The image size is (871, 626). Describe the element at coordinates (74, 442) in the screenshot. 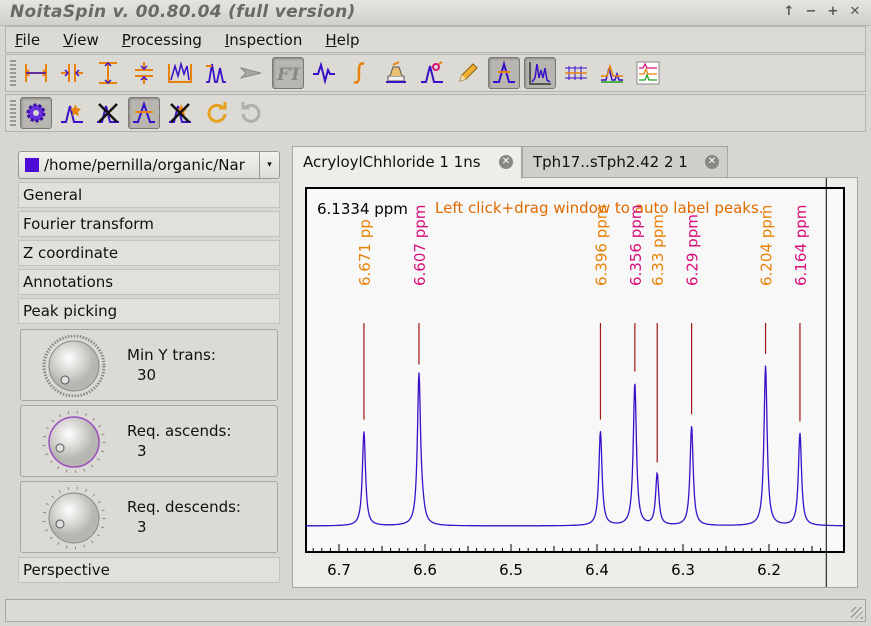

I see `req-ascends-knob` at that location.